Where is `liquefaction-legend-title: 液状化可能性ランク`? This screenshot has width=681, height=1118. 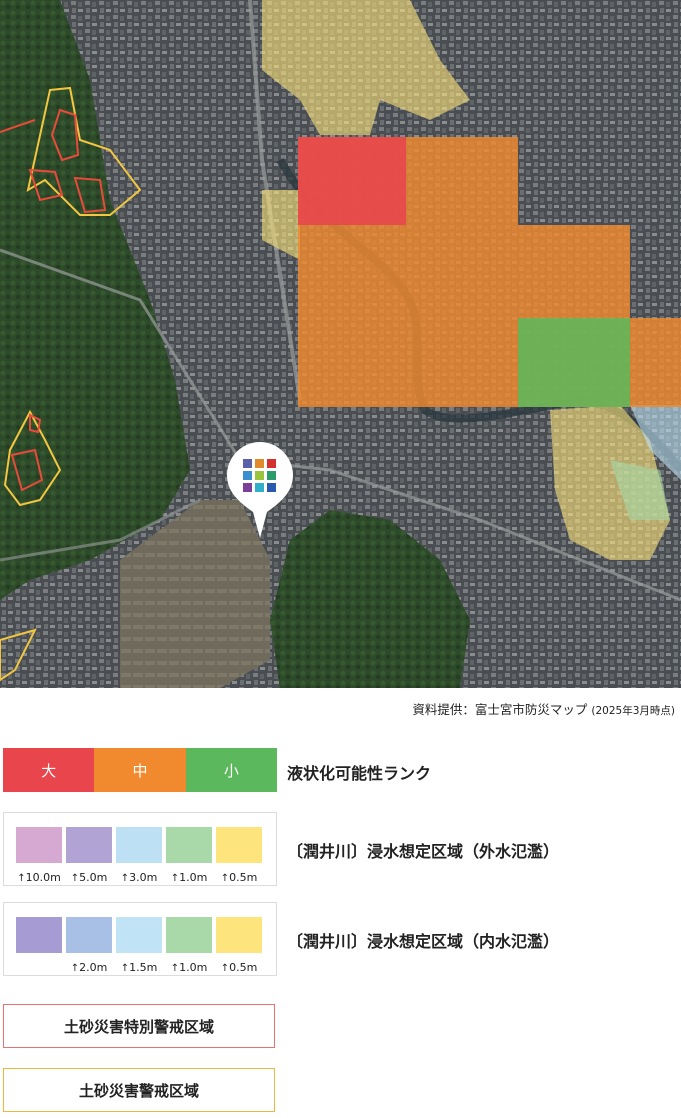
liquefaction-legend-title: 液状化可能性ランク is located at coordinates (359, 773).